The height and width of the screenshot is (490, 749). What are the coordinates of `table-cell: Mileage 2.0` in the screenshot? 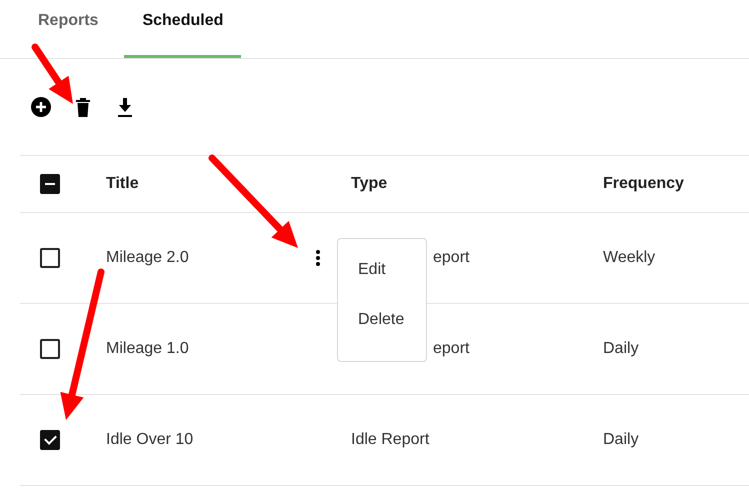 It's located at (147, 258).